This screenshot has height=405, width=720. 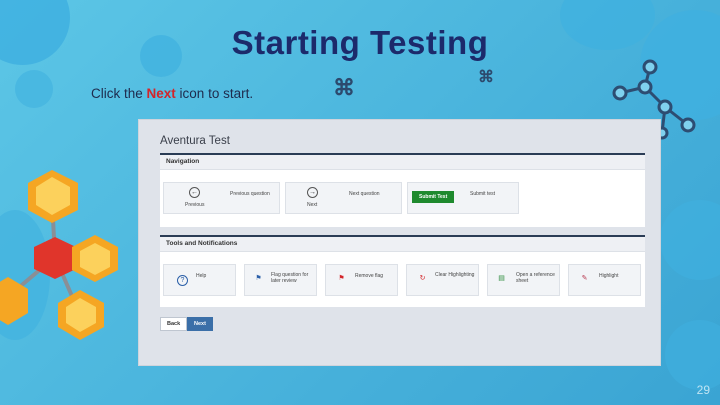 I want to click on reference-sheet-label: Open a reference sheet, so click(x=535, y=278).